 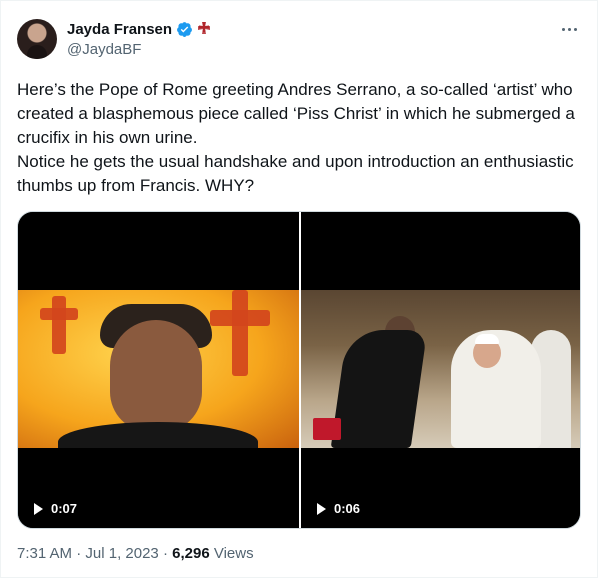 What do you see at coordinates (119, 29) in the screenshot?
I see `author-name: Jayda Fransen` at bounding box center [119, 29].